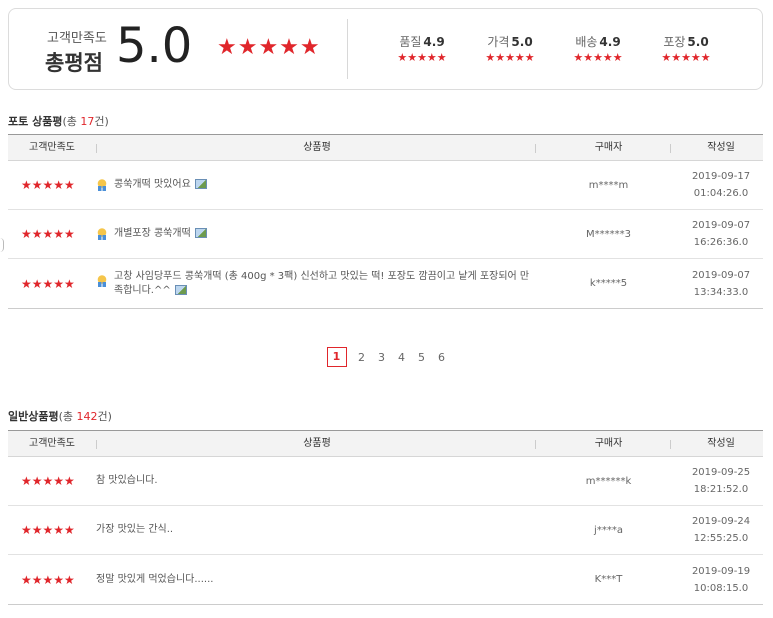  I want to click on category-score: 4.9, so click(610, 42).